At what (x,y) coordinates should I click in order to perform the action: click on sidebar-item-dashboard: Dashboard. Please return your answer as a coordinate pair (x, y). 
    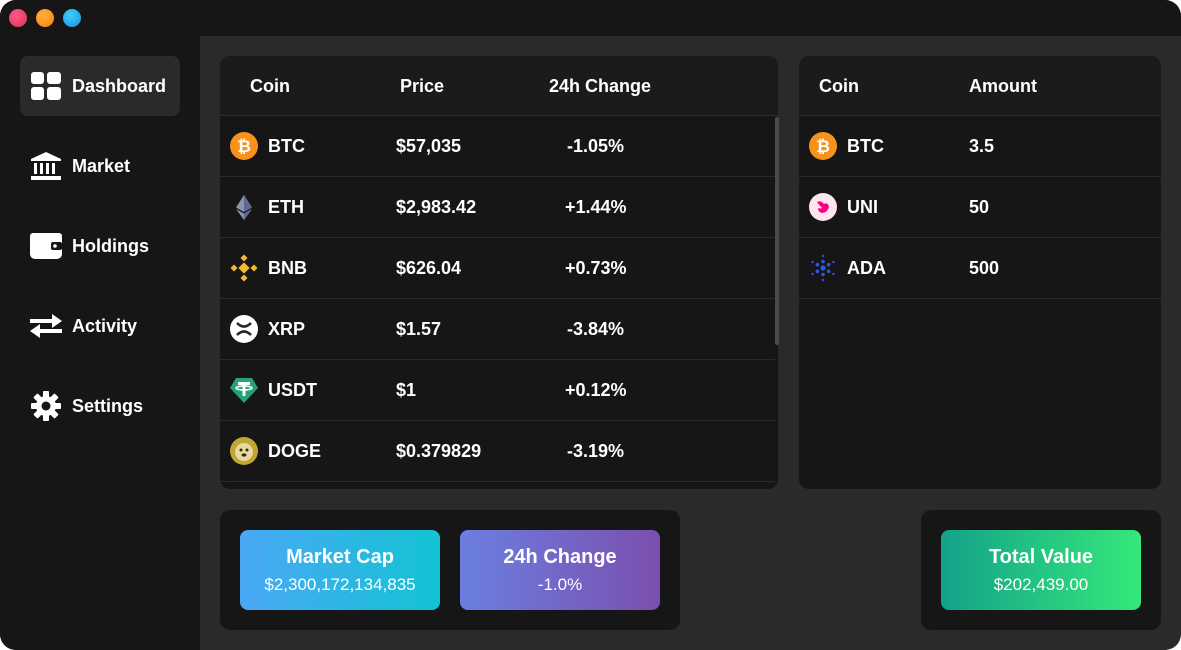
    Looking at the image, I should click on (100, 86).